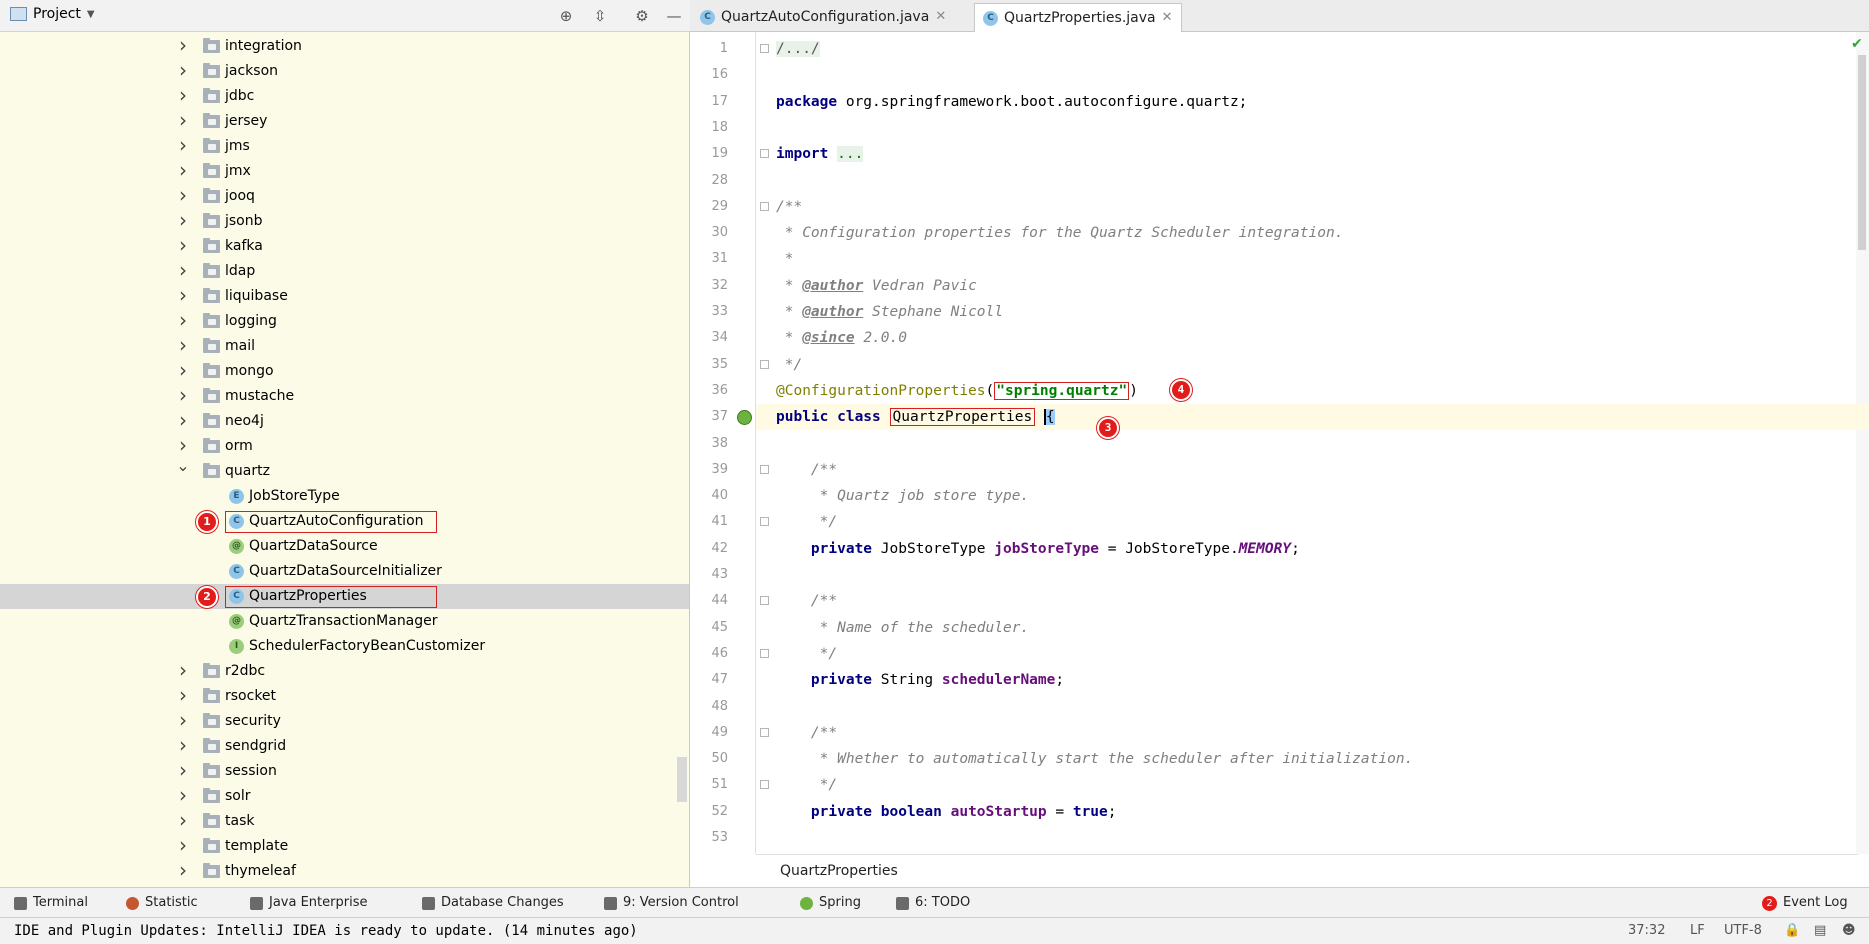  Describe the element at coordinates (344, 696) in the screenshot. I see `tree-folder-row: › rsocket` at that location.